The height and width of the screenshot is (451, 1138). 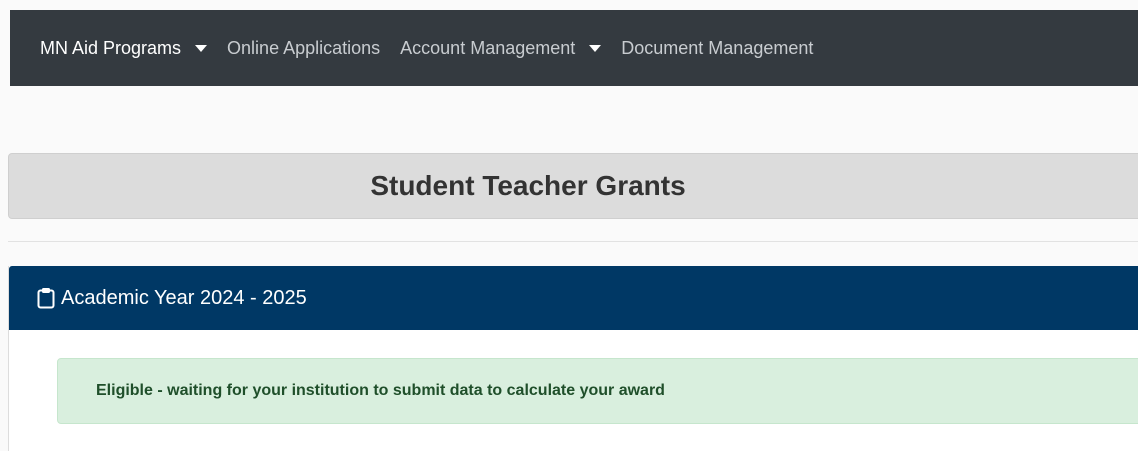 I want to click on nav-item-account-management: Account Management, so click(x=501, y=48).